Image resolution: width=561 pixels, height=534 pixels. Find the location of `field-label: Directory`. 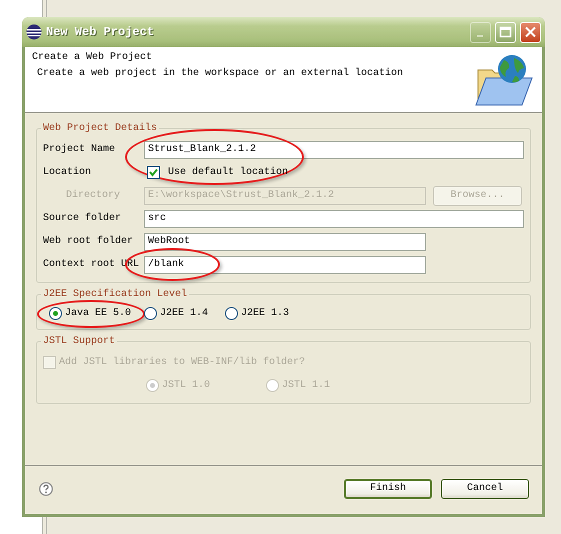

field-label: Directory is located at coordinates (93, 195).